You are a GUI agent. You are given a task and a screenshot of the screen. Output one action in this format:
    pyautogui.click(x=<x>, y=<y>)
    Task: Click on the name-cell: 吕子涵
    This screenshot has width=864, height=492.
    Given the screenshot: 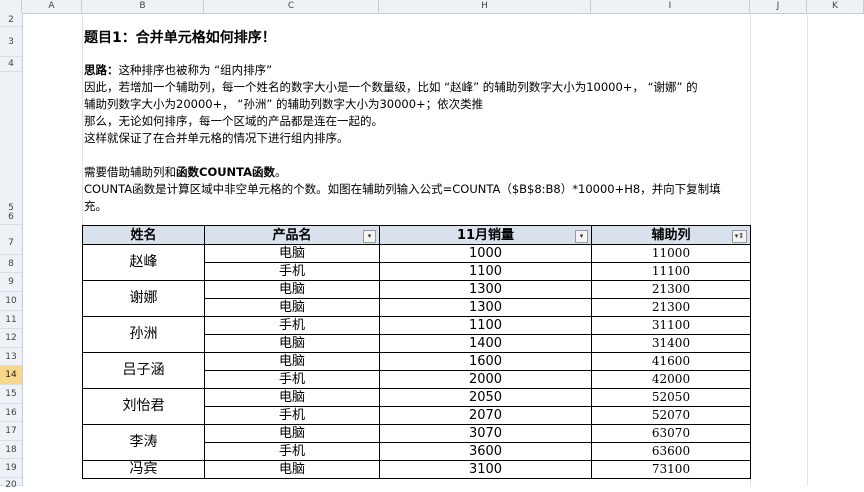 What is the action you would take?
    pyautogui.click(x=143, y=370)
    